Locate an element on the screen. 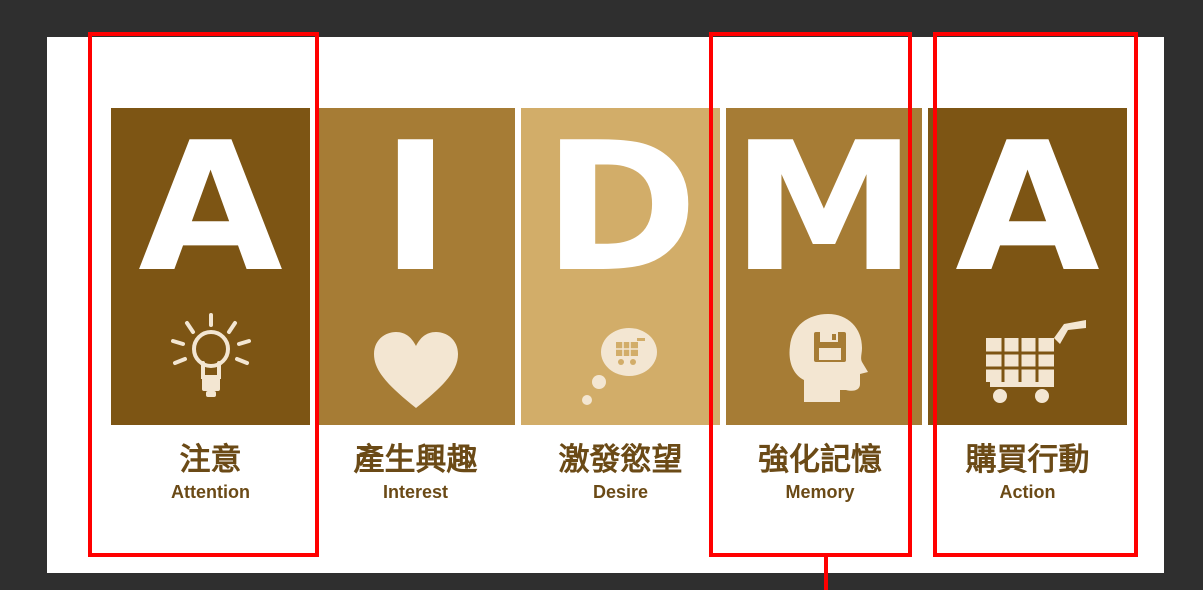 The image size is (1203, 590). stage-label-zh-interest: 產生興趣 is located at coordinates (415, 460).